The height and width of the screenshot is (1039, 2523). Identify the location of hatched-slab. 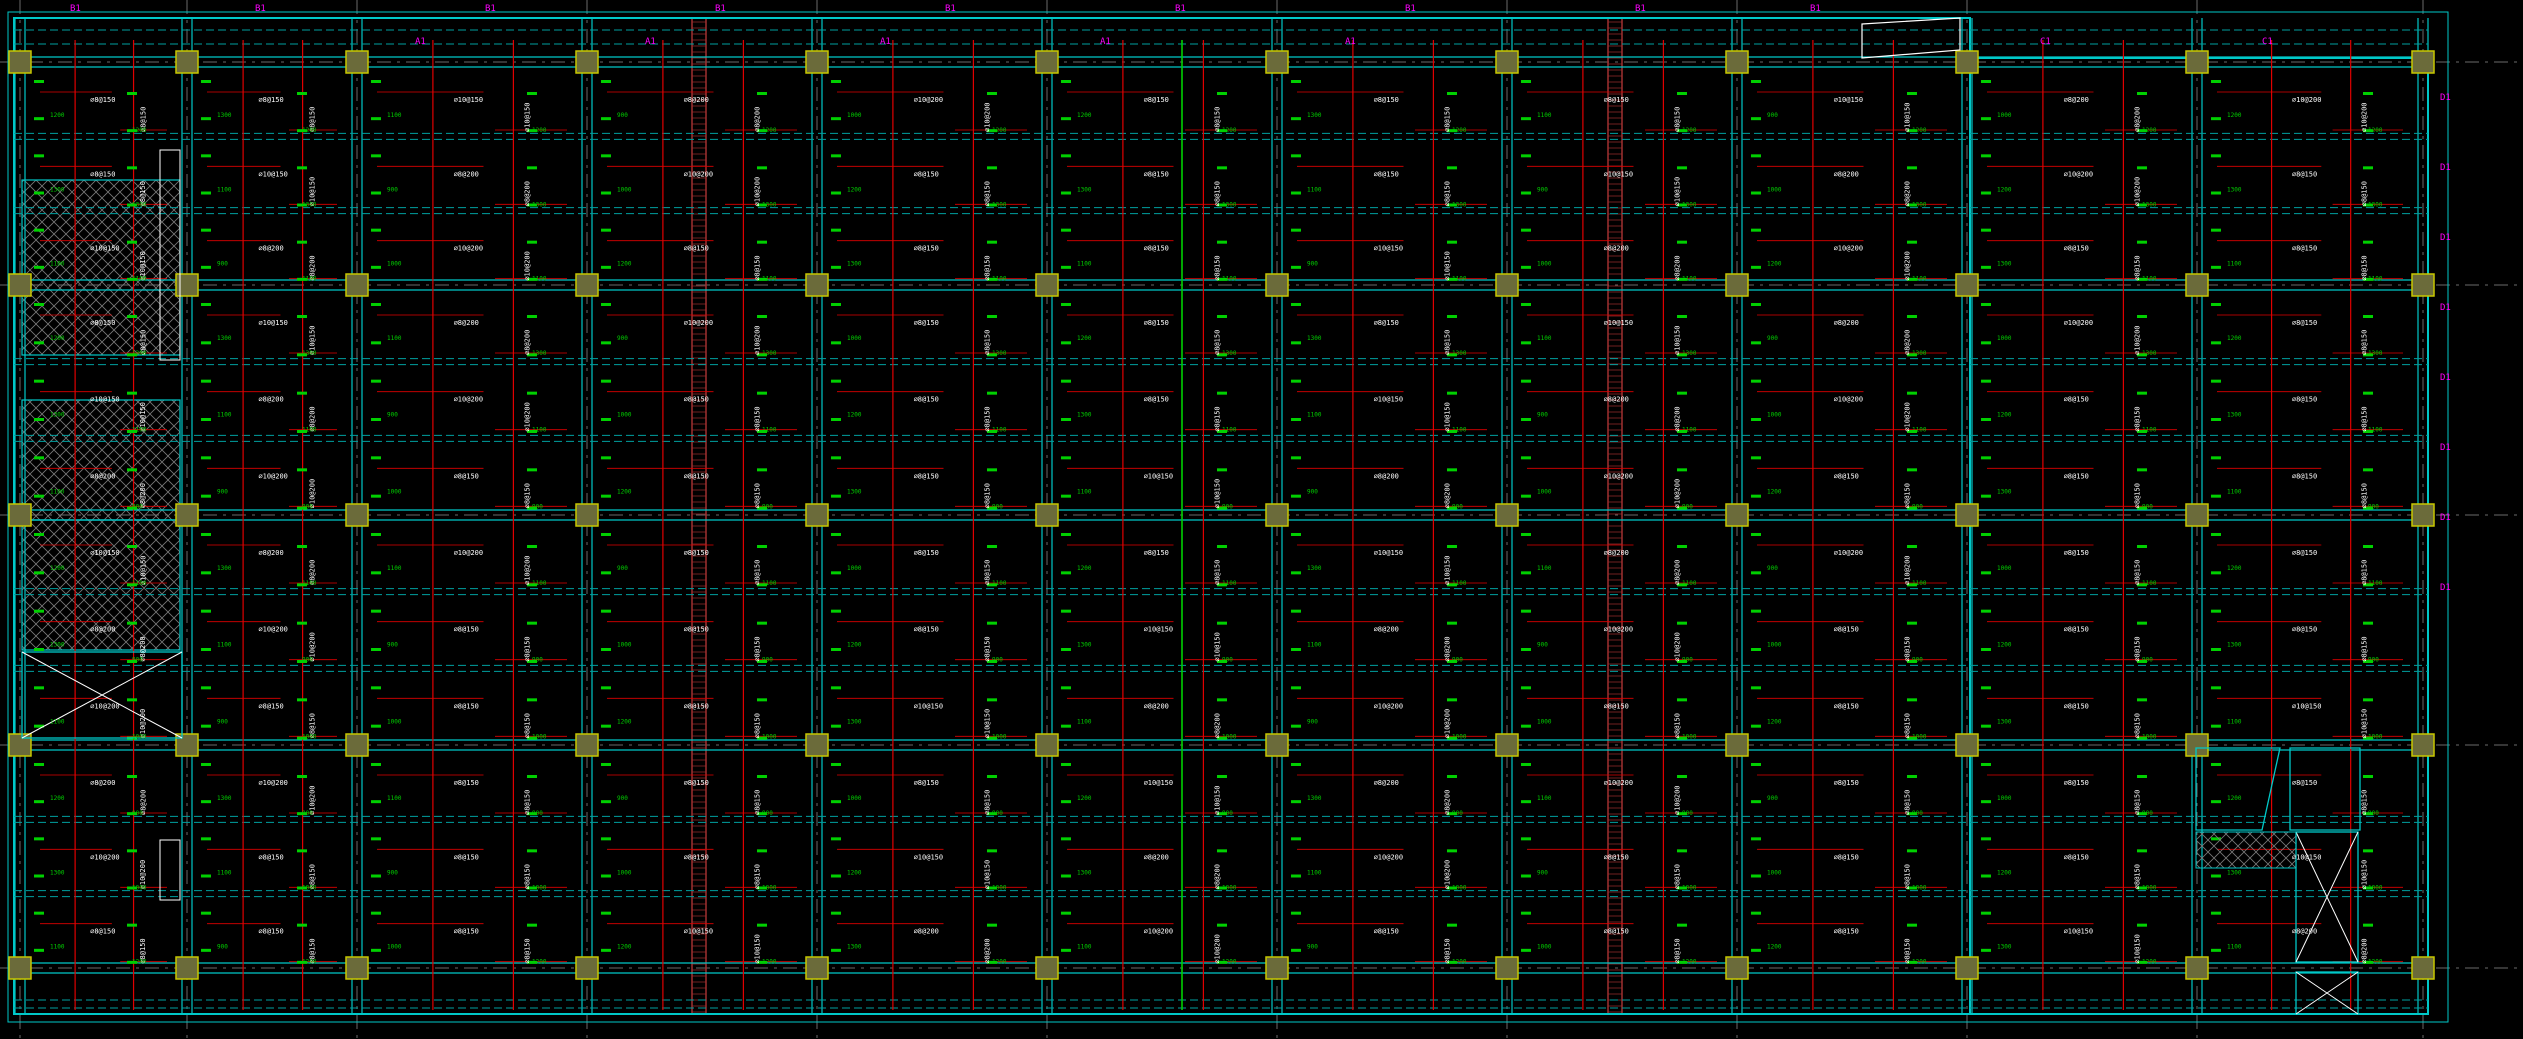
(101, 460).